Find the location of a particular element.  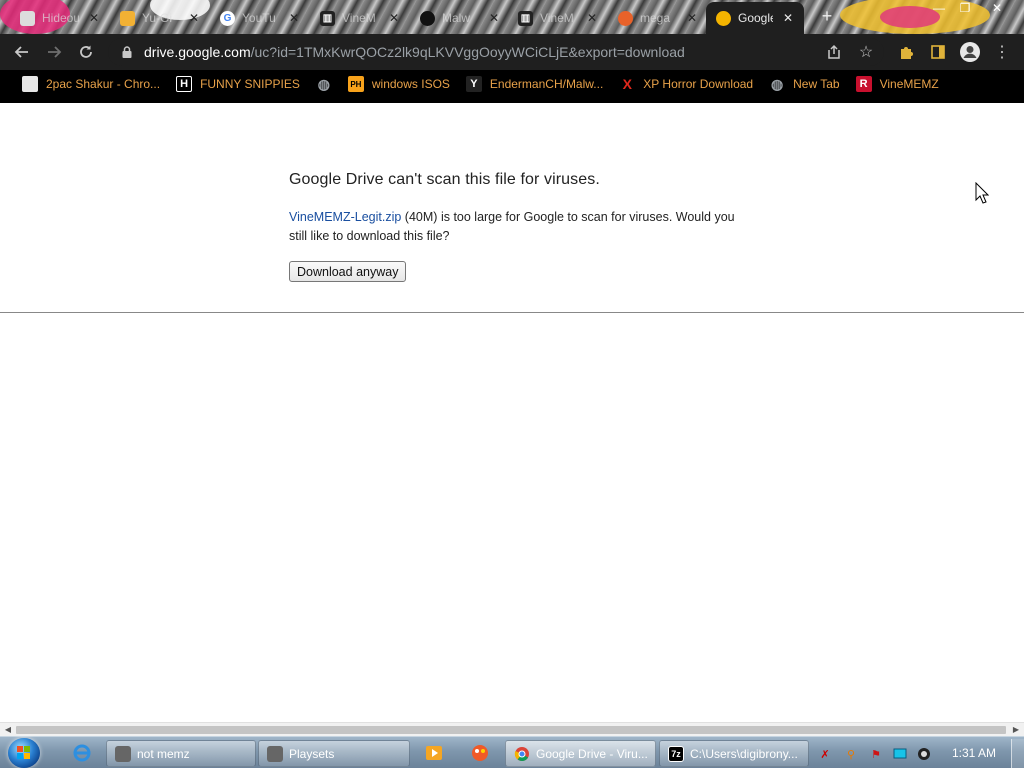

bookmark-windows-isos: PH windows ISOS is located at coordinates (399, 84).